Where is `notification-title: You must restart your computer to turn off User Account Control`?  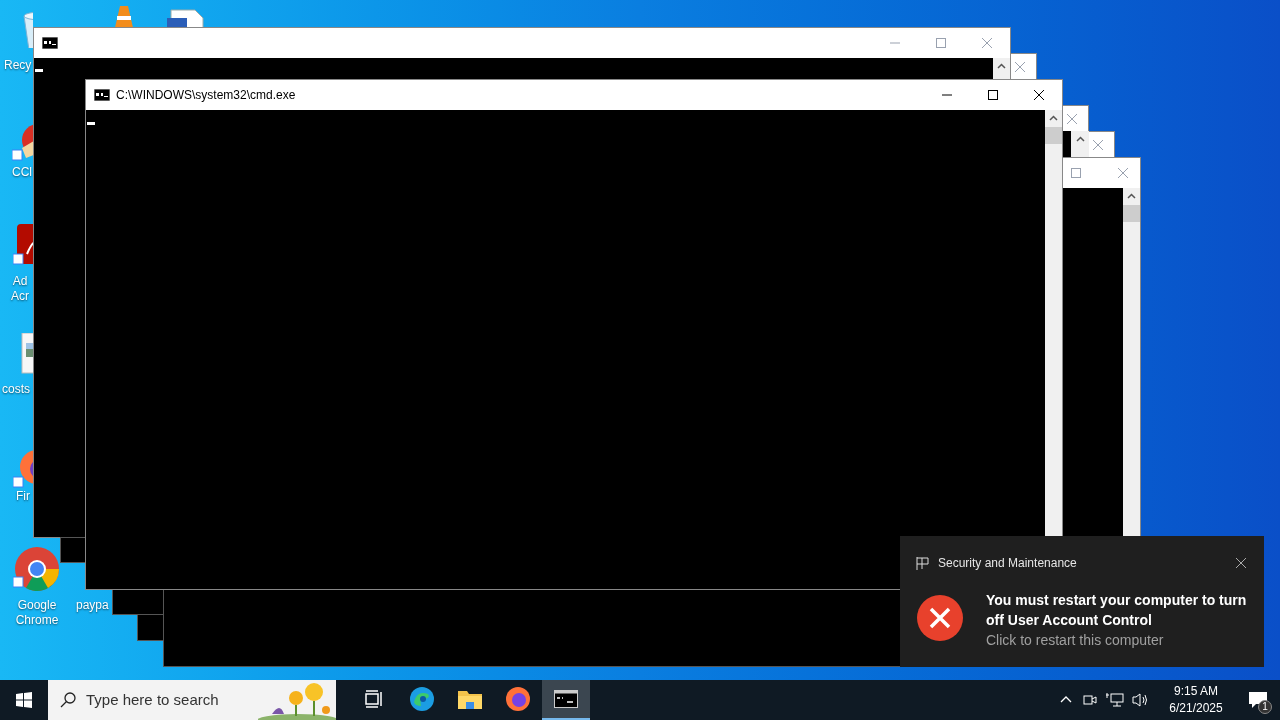 notification-title: You must restart your computer to turn off User Account Control is located at coordinates (1117, 610).